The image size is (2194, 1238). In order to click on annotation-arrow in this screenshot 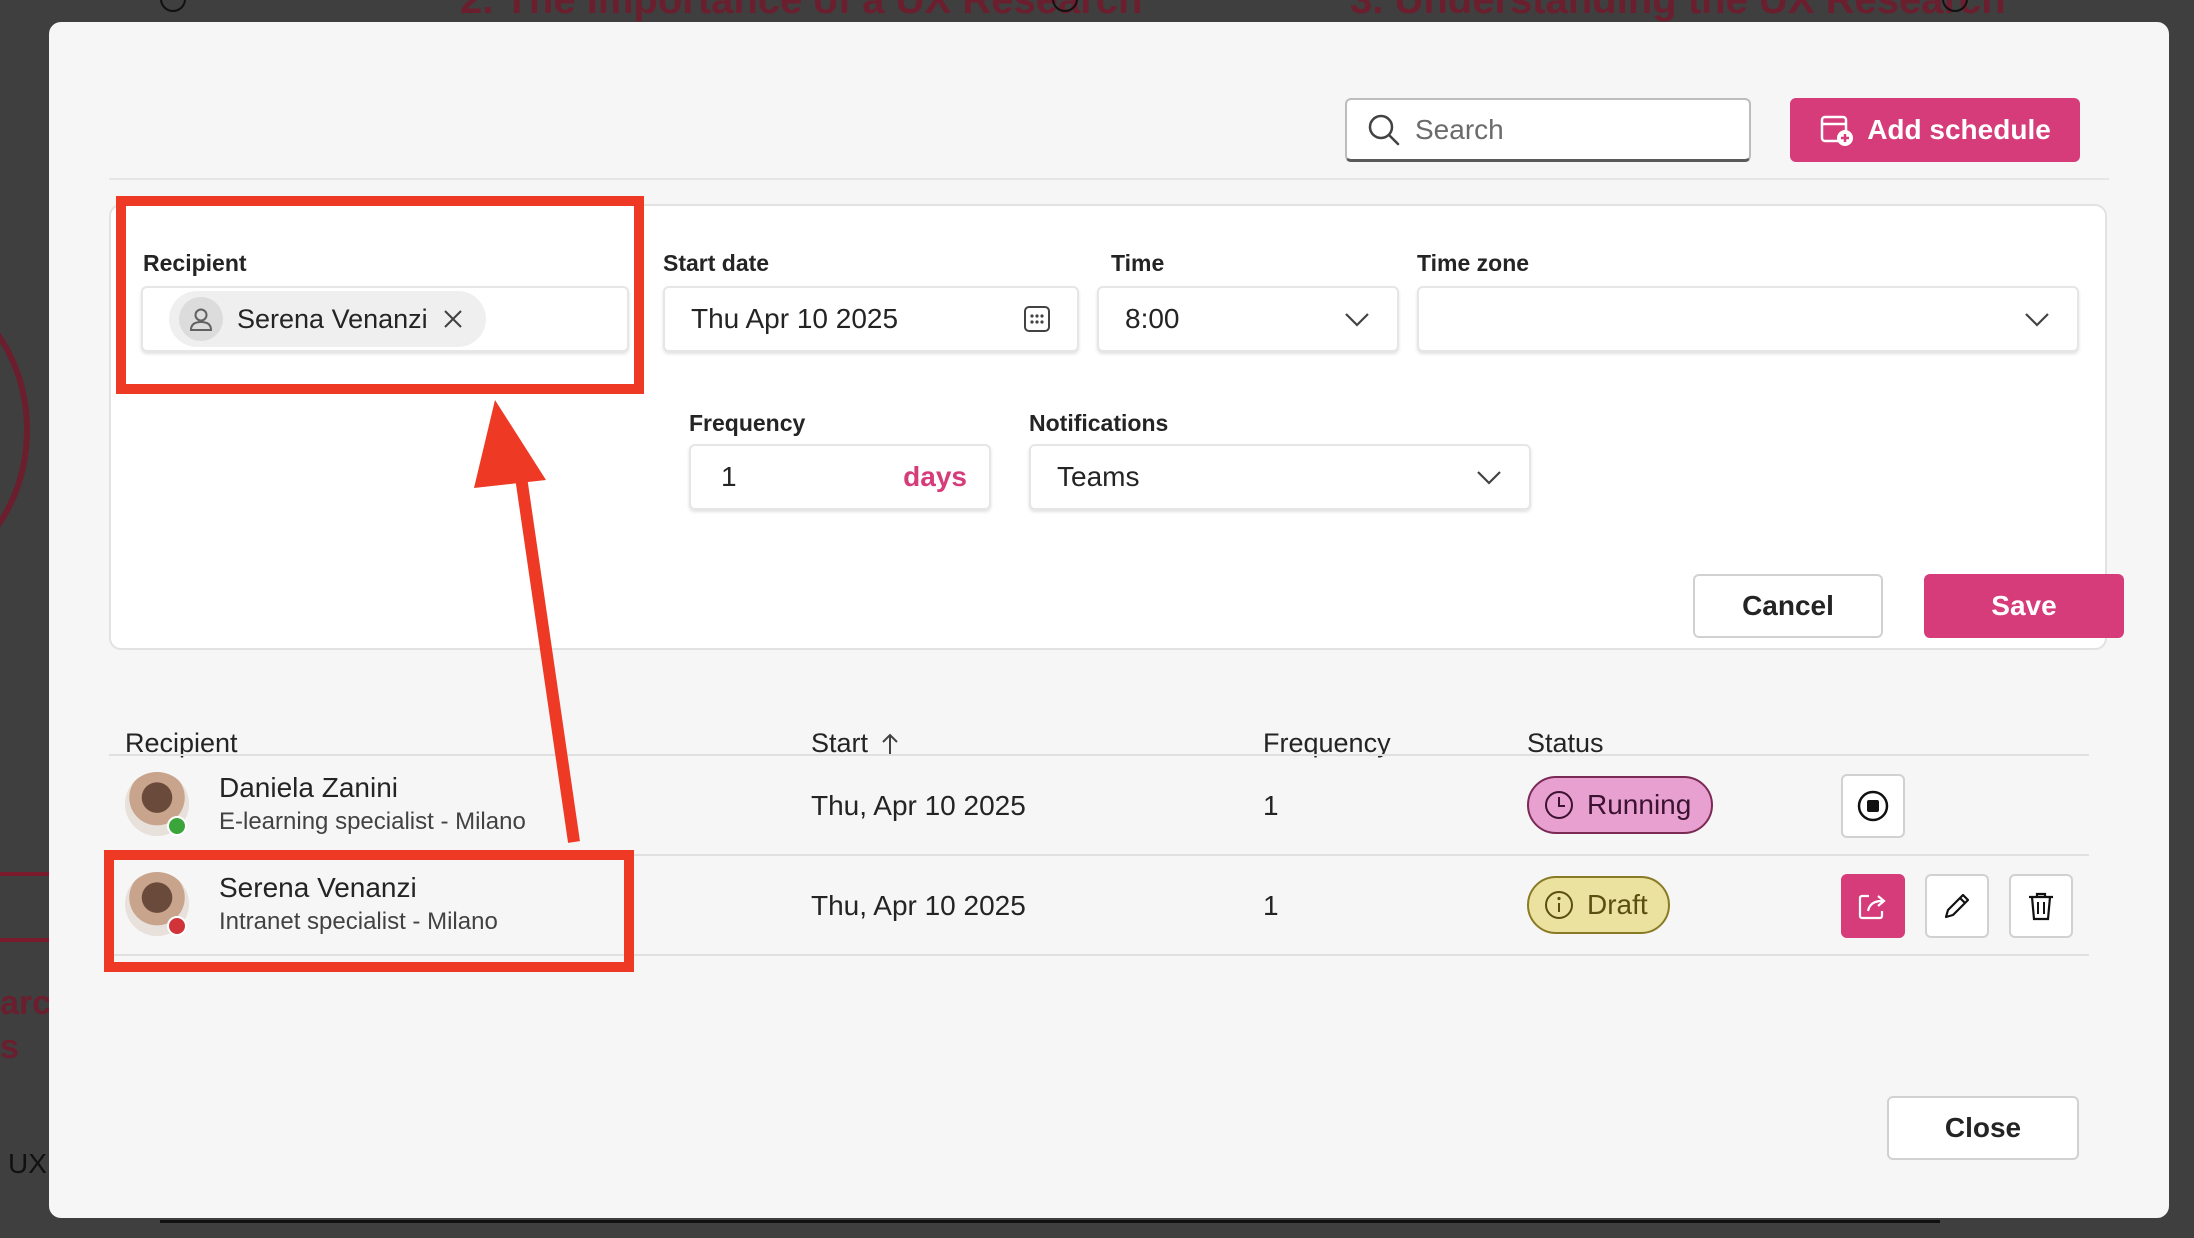, I will do `click(527, 621)`.